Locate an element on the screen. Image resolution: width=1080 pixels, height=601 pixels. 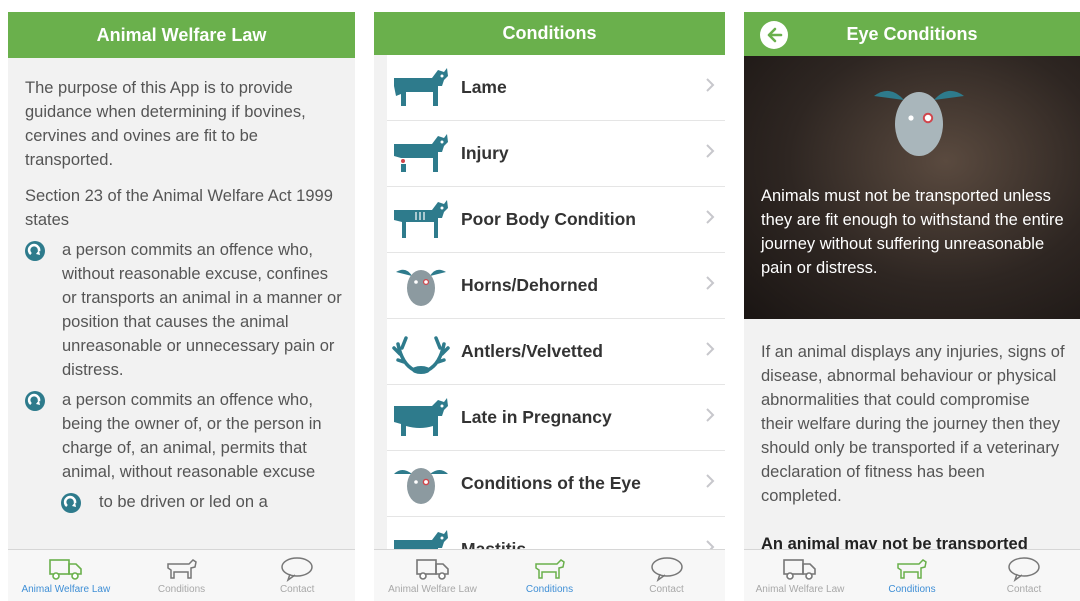
law-header: Animal Welfare Law is located at coordinates (181, 35).